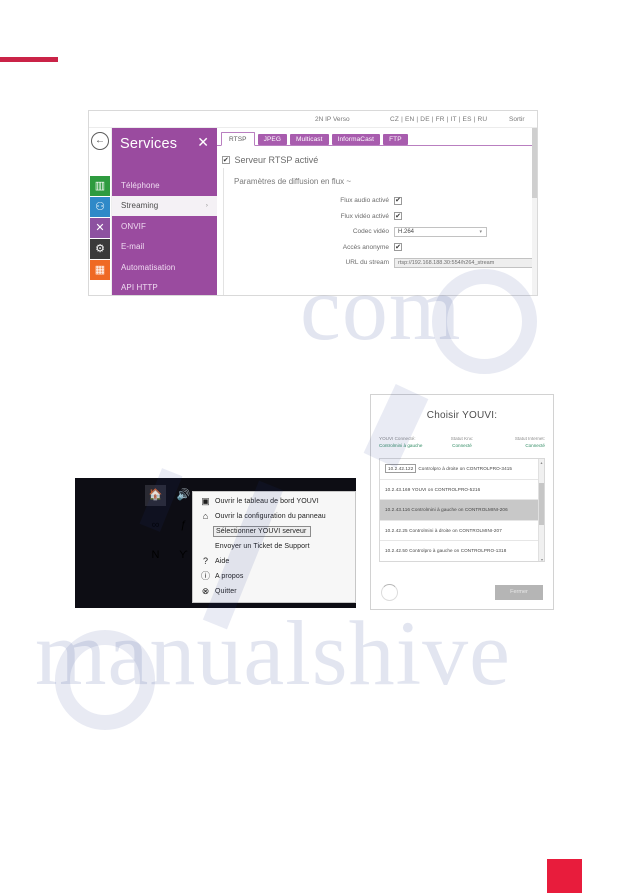 This screenshot has height=893, width=629. Describe the element at coordinates (356, 139) in the screenshot. I see `tab-informacast: InformaCast` at that location.